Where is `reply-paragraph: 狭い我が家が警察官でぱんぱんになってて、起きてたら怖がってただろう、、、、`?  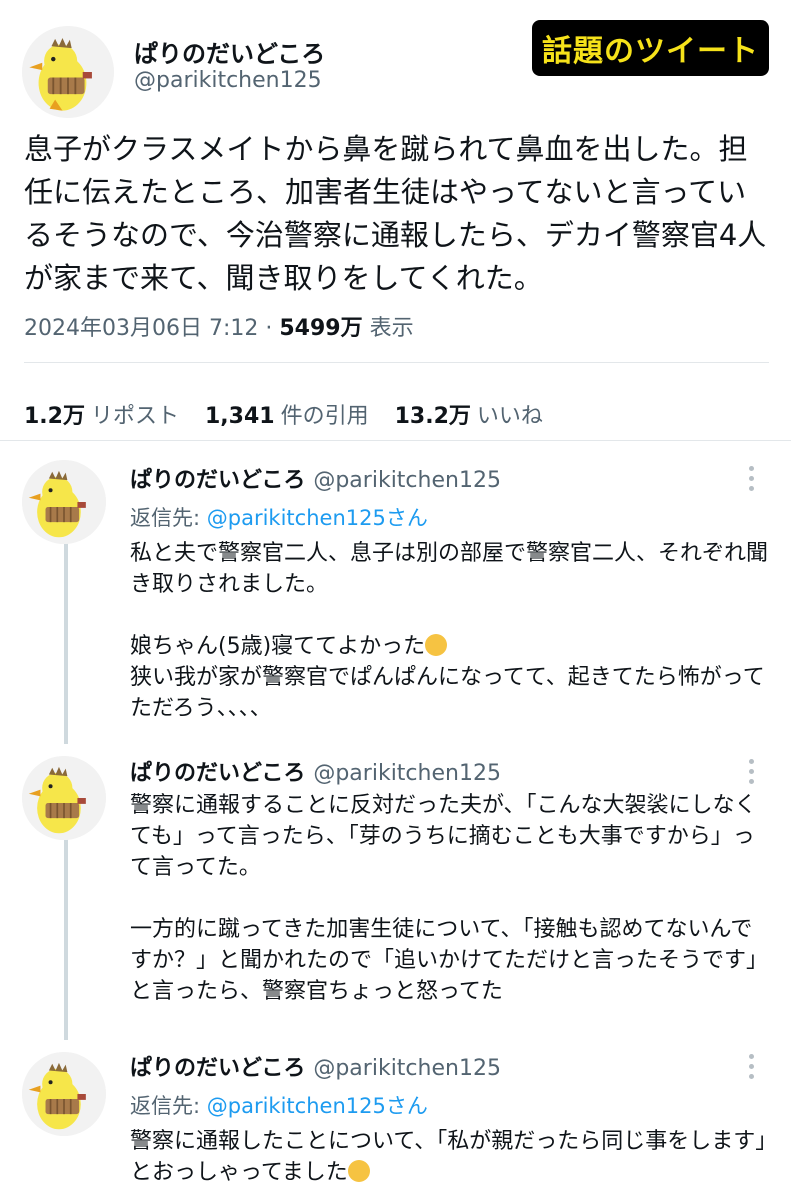 reply-paragraph: 狭い我が家が警察官でぱんぱんになってて、起きてたら怖がってただろう、、、、 is located at coordinates (447, 693).